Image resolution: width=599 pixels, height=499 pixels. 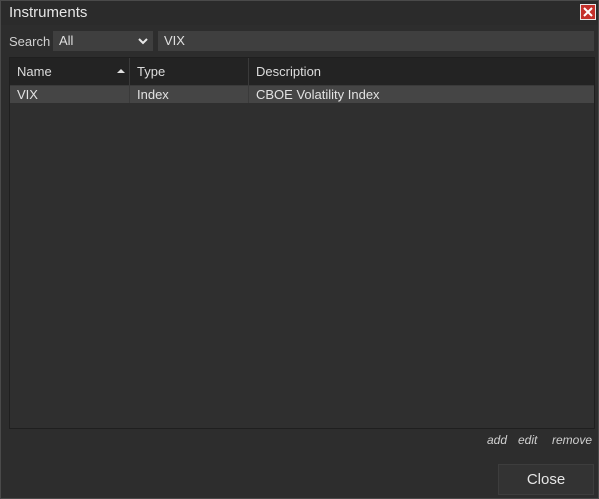 I want to click on chevron-down-icon, so click(x=143, y=41).